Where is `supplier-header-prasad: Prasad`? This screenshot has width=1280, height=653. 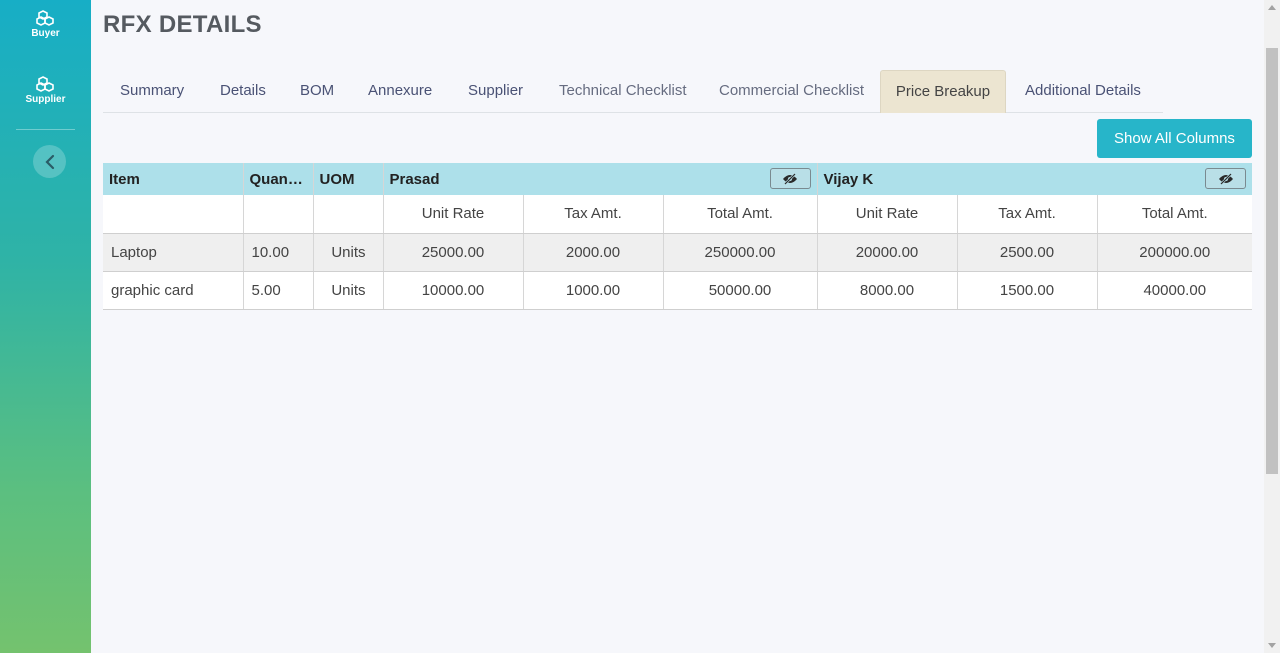
supplier-header-prasad: Prasad is located at coordinates (600, 179).